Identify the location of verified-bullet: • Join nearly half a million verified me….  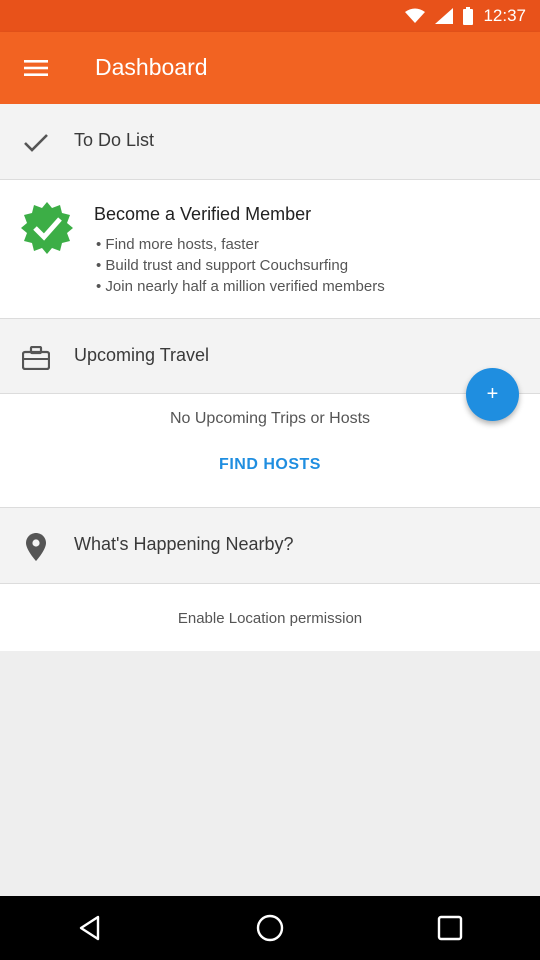
(240, 286).